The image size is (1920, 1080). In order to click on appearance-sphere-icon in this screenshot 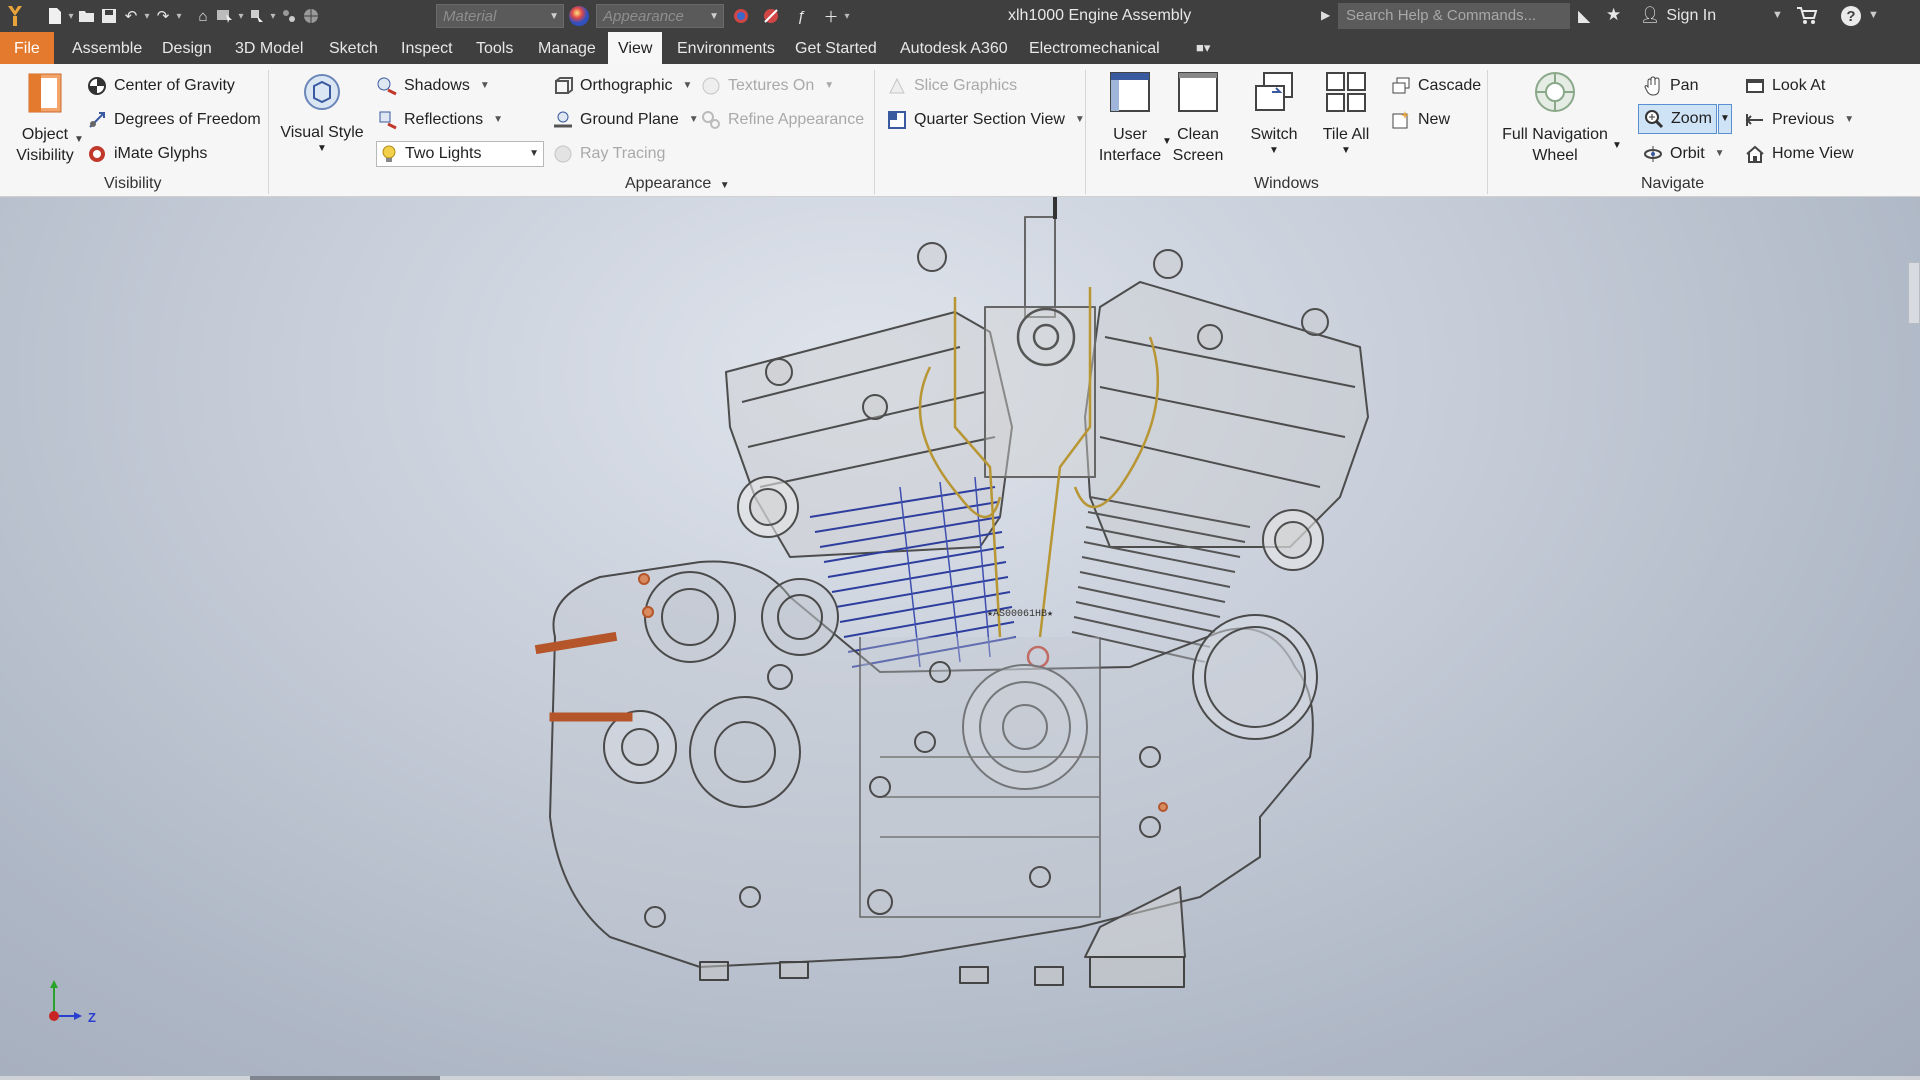, I will do `click(579, 16)`.